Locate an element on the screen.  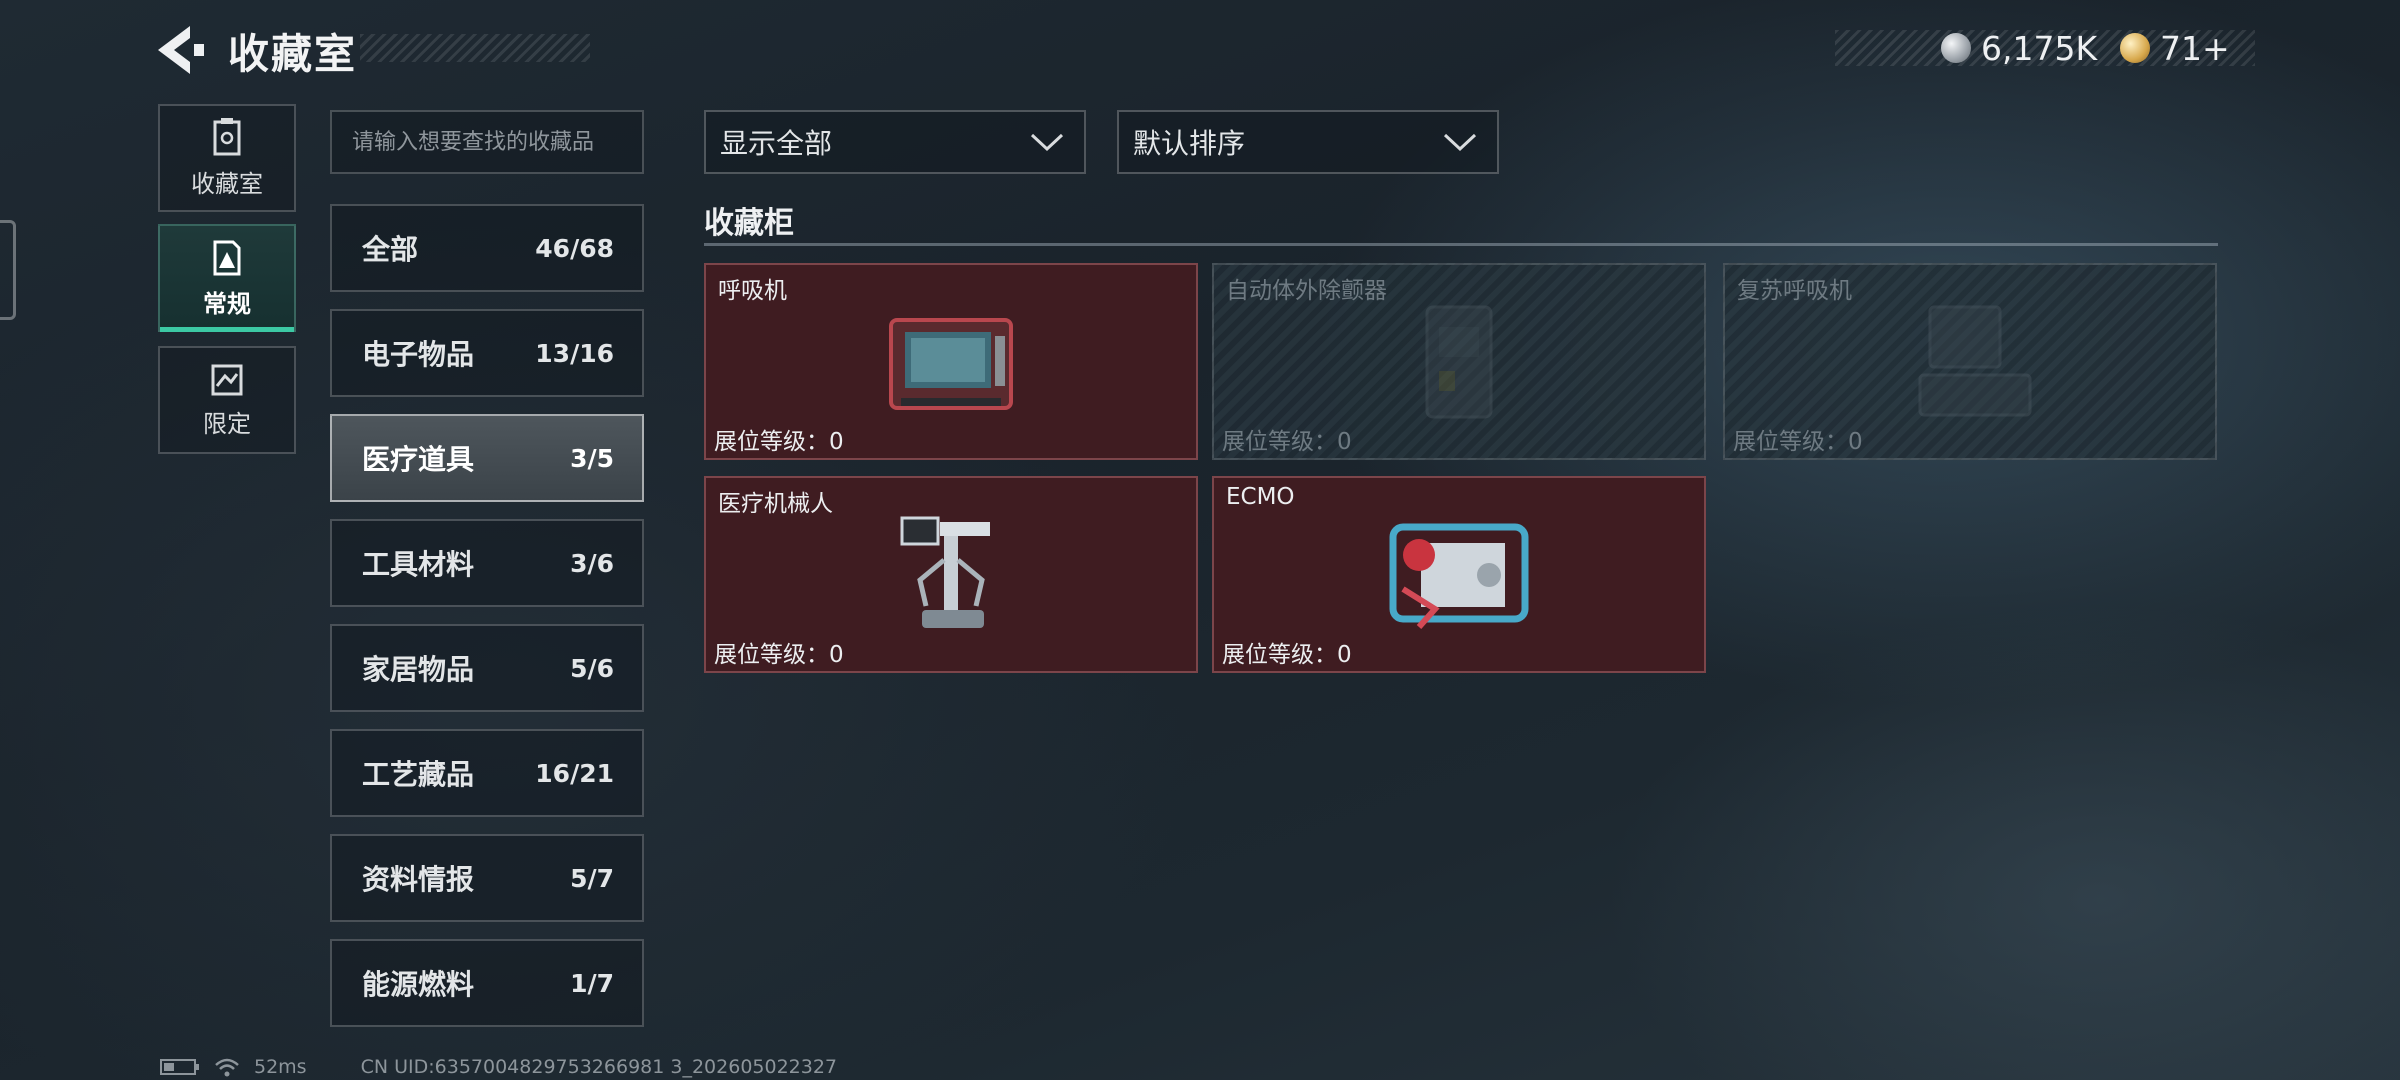
side-tab-label: 常规 is located at coordinates (227, 303).